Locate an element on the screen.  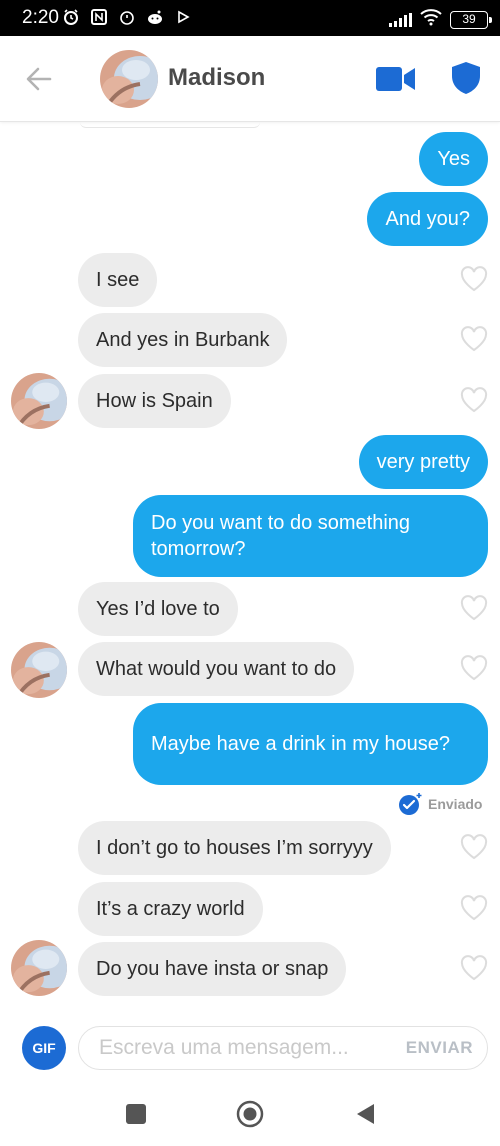
safety-button is located at coordinates (466, 78).